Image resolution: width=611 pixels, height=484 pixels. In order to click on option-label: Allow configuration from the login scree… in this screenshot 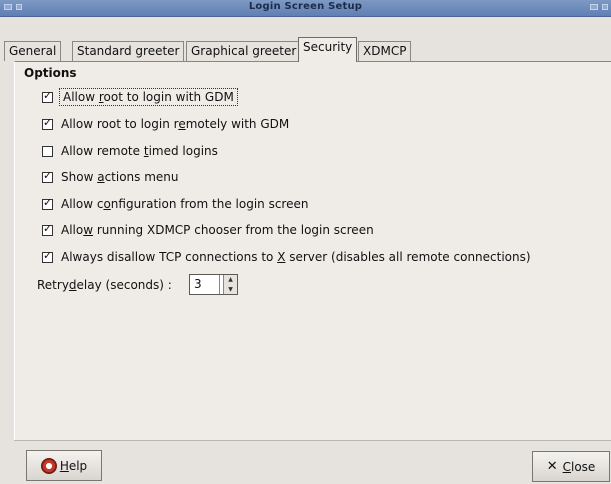, I will do `click(185, 204)`.